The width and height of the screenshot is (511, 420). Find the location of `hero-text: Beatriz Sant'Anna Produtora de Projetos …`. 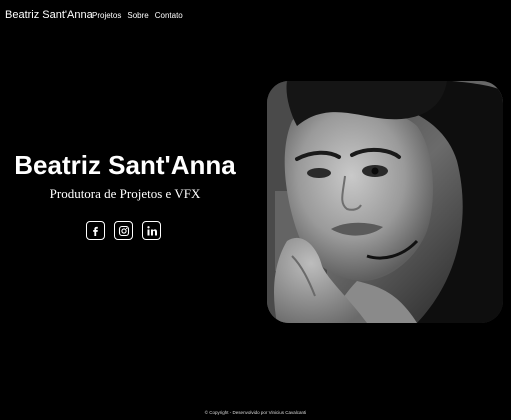

hero-text: Beatriz Sant'Anna Produtora de Projetos … is located at coordinates (125, 175).